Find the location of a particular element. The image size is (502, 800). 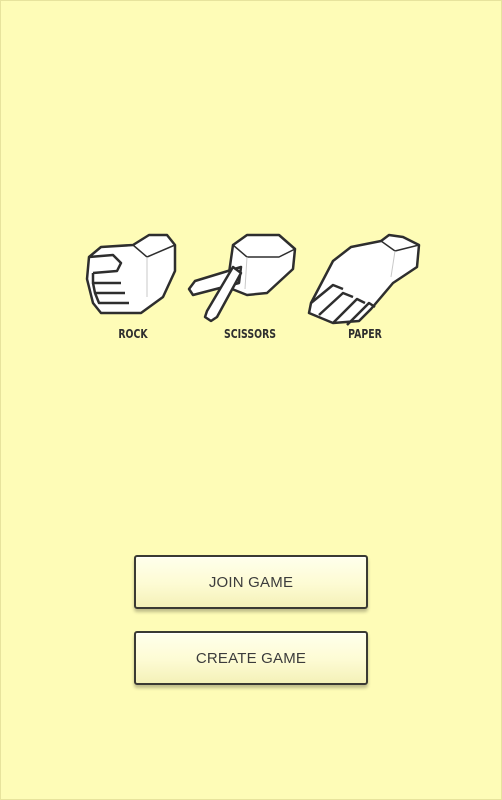

create-game-button: CREATE GAME is located at coordinates (251, 658).